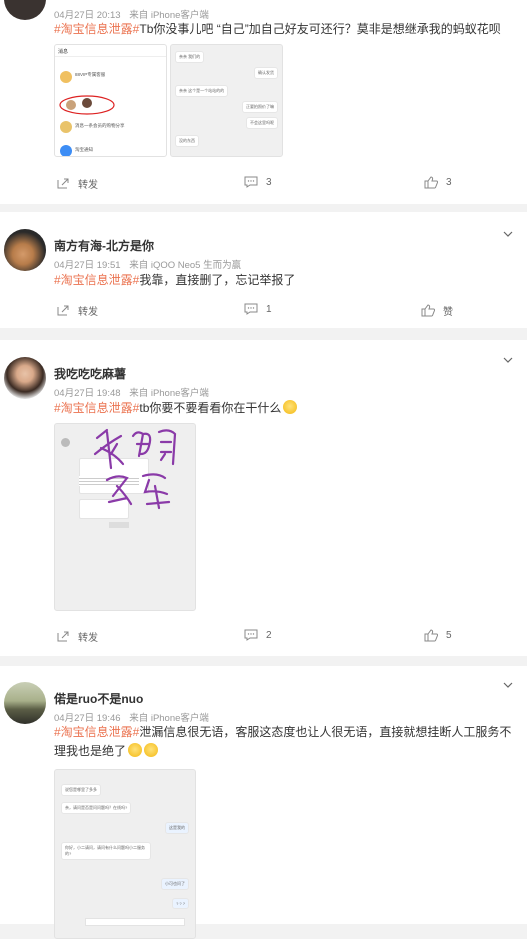 The width and height of the screenshot is (527, 939). I want to click on chat-bubble: ? ? ?, so click(180, 903).